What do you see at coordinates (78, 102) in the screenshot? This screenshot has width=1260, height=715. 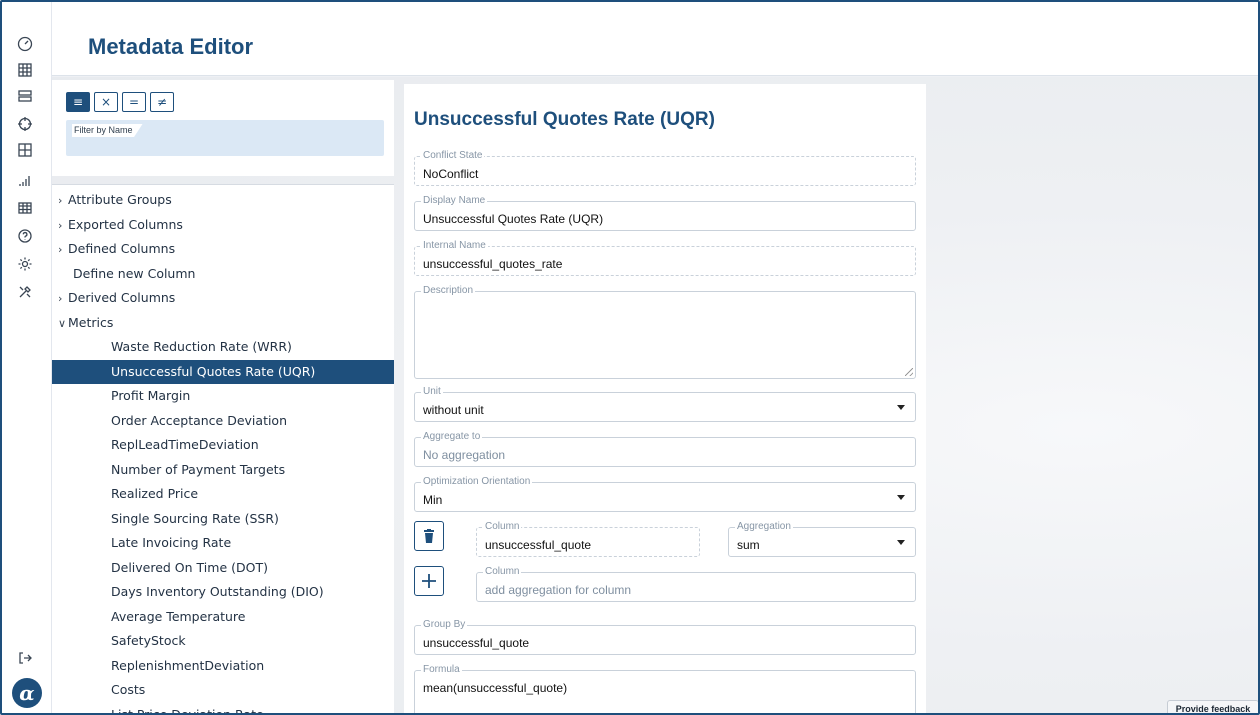 I see `filter-mode-list-button: ≡` at bounding box center [78, 102].